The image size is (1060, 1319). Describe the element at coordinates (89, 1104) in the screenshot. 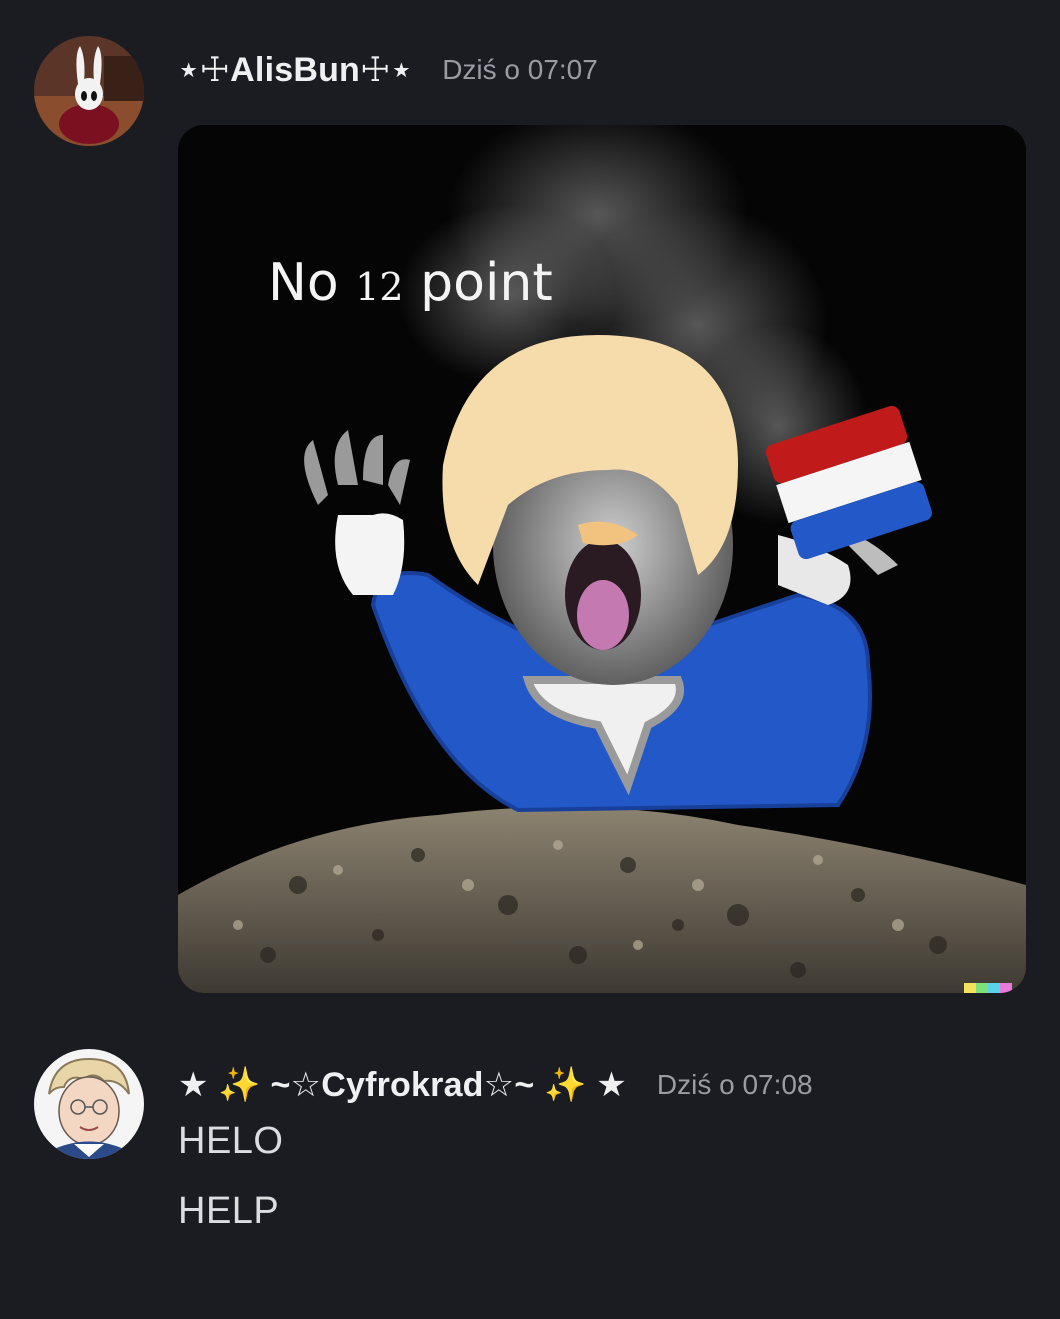

I see `avatar-cyfrokrad` at that location.